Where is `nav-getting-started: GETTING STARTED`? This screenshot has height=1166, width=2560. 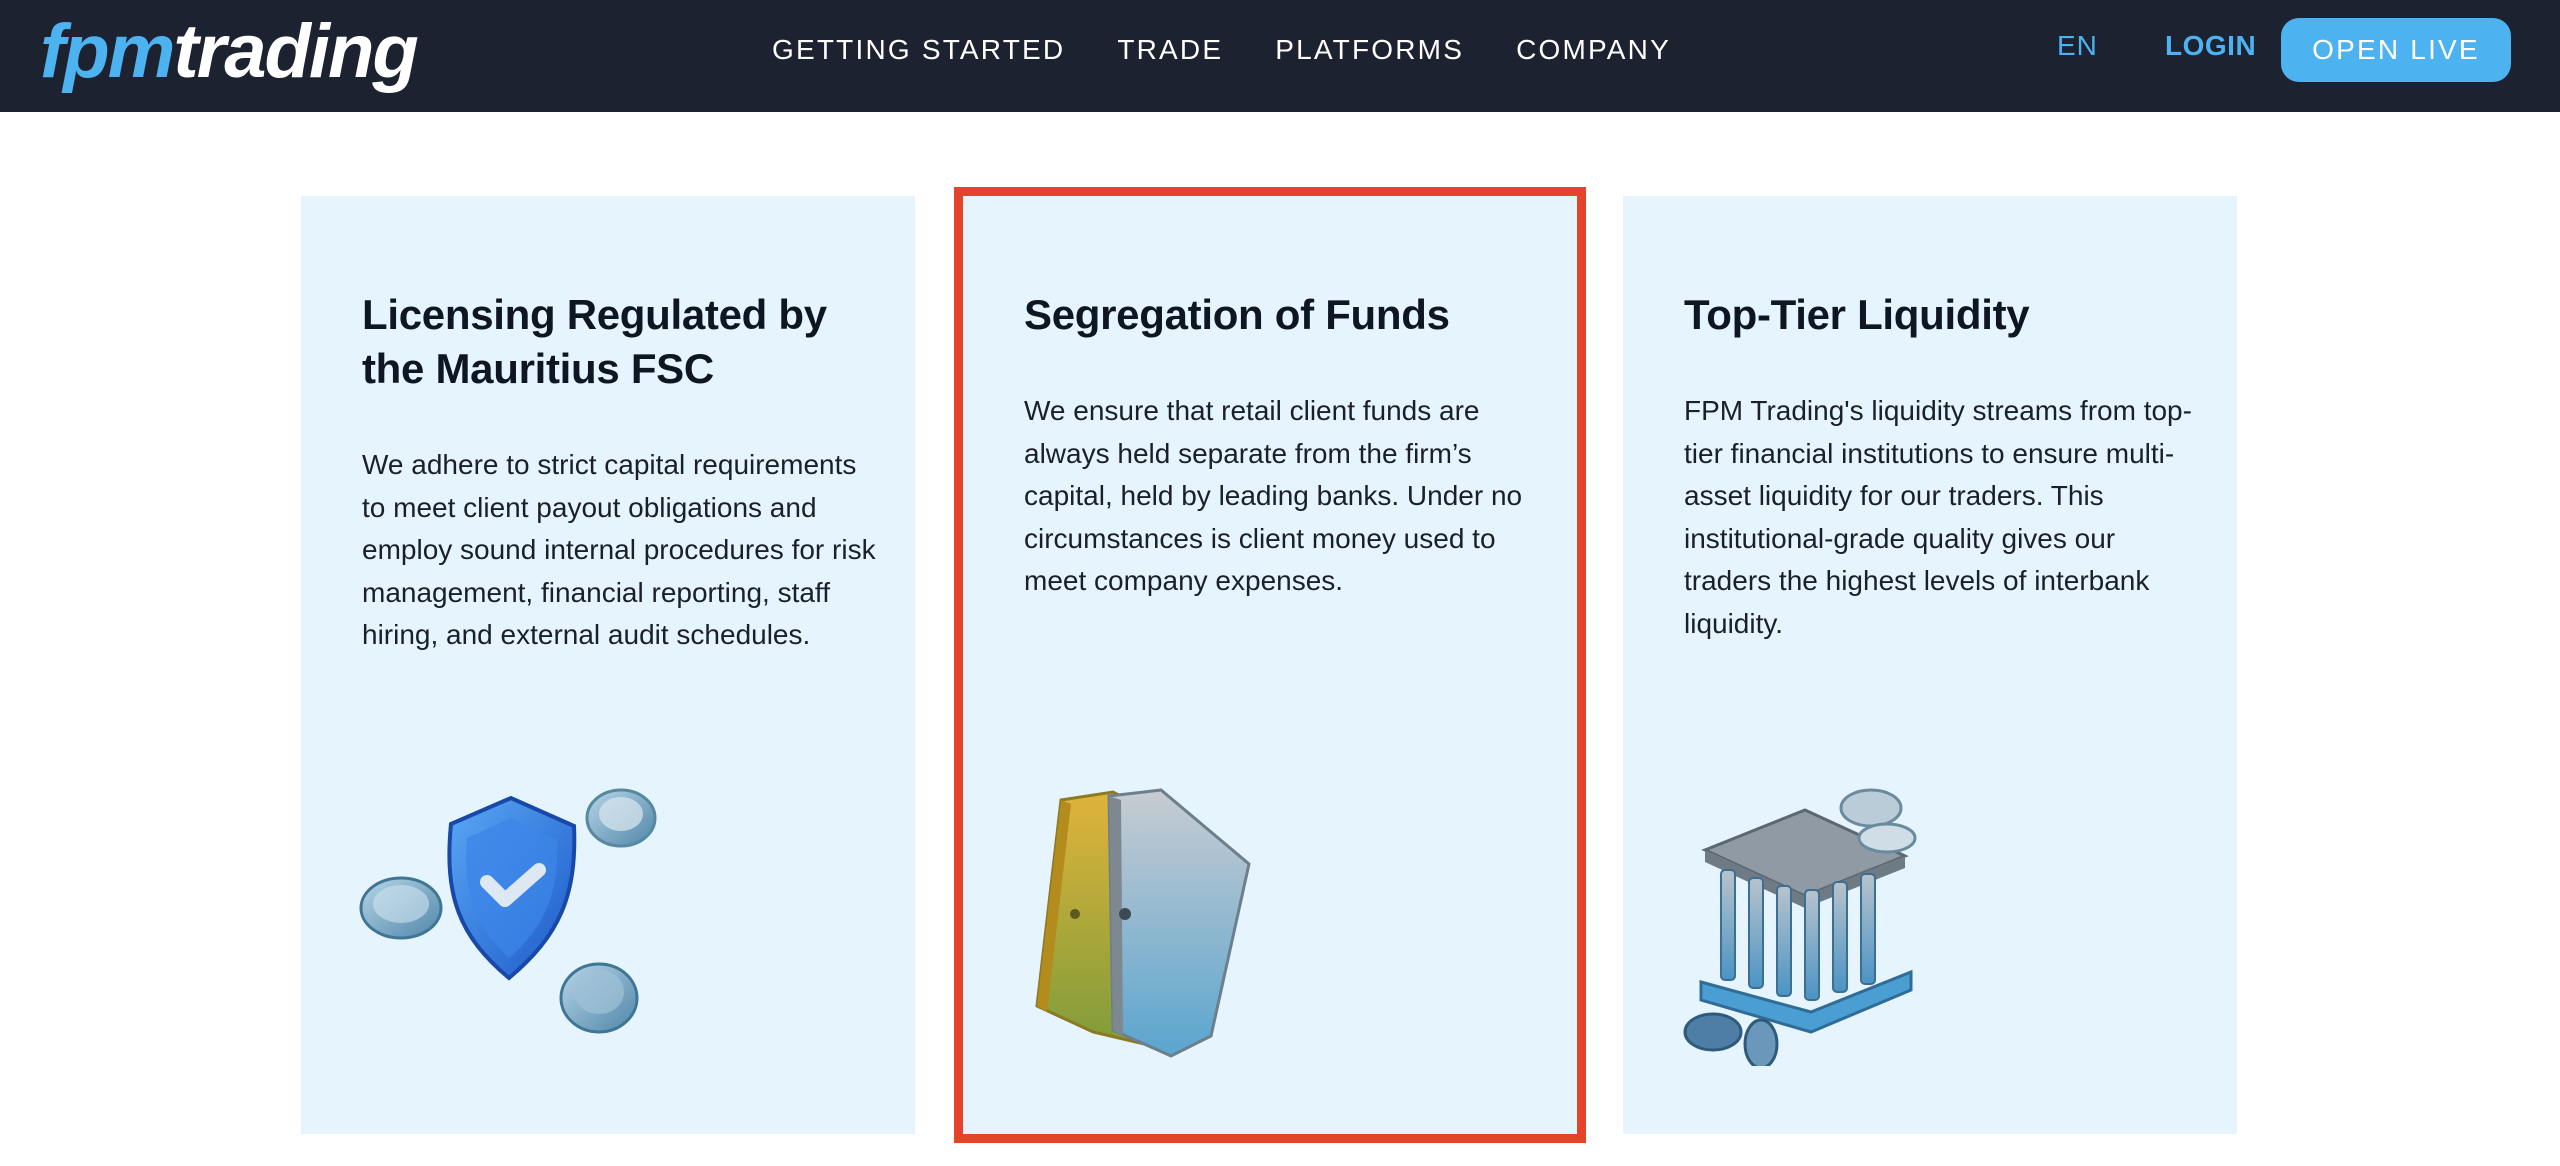 nav-getting-started: GETTING STARTED is located at coordinates (918, 50).